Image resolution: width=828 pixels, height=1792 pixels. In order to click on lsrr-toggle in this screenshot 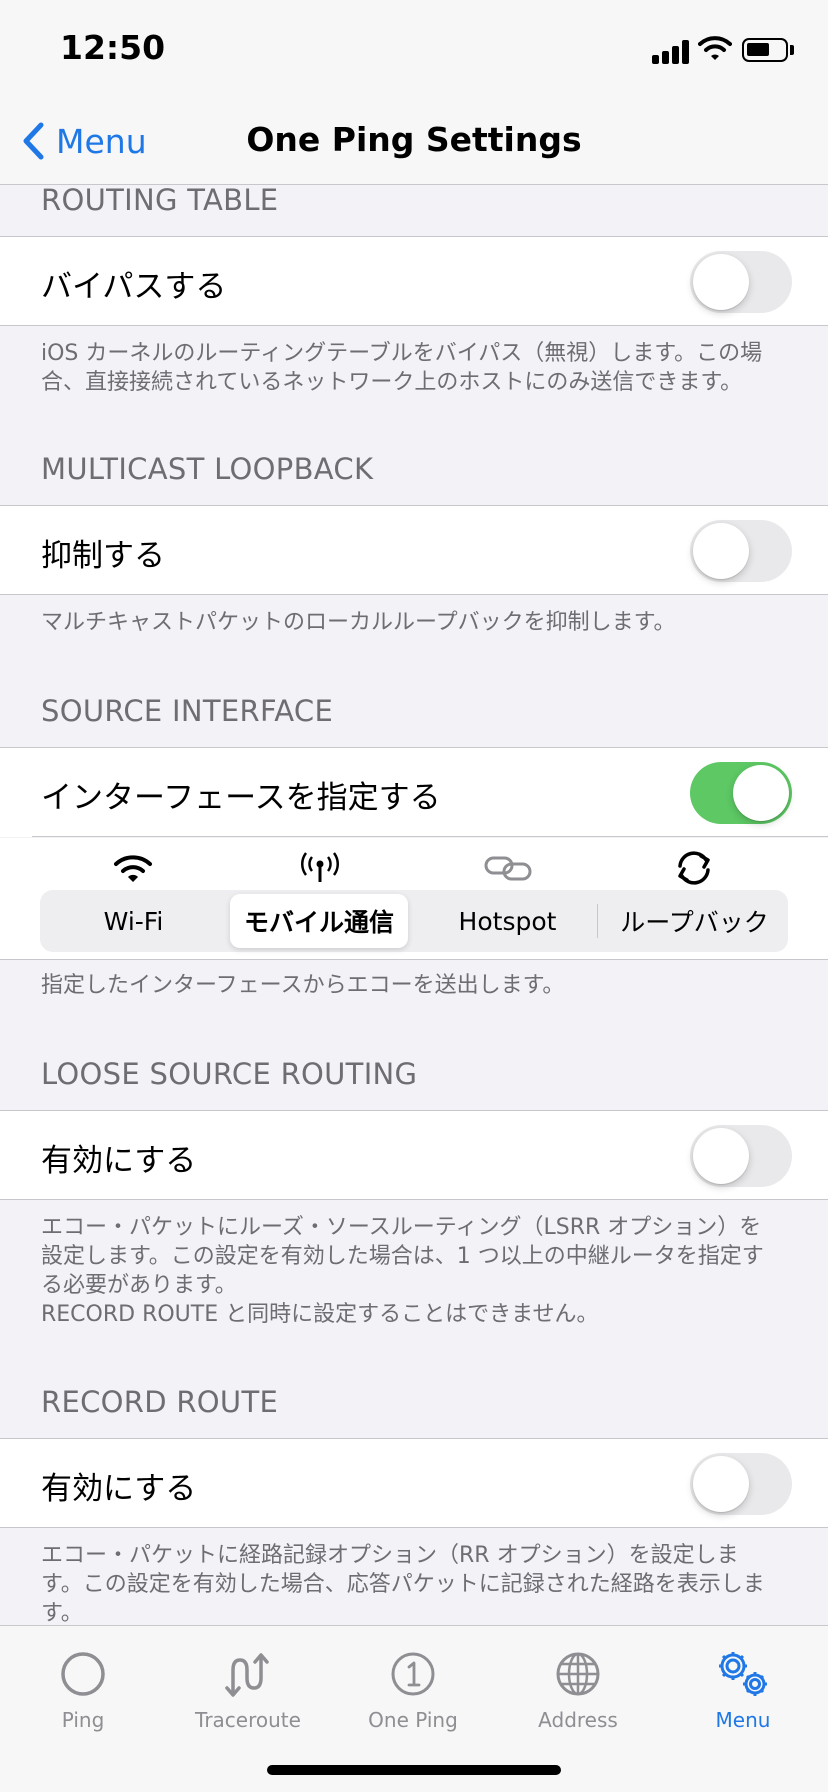, I will do `click(741, 1156)`.